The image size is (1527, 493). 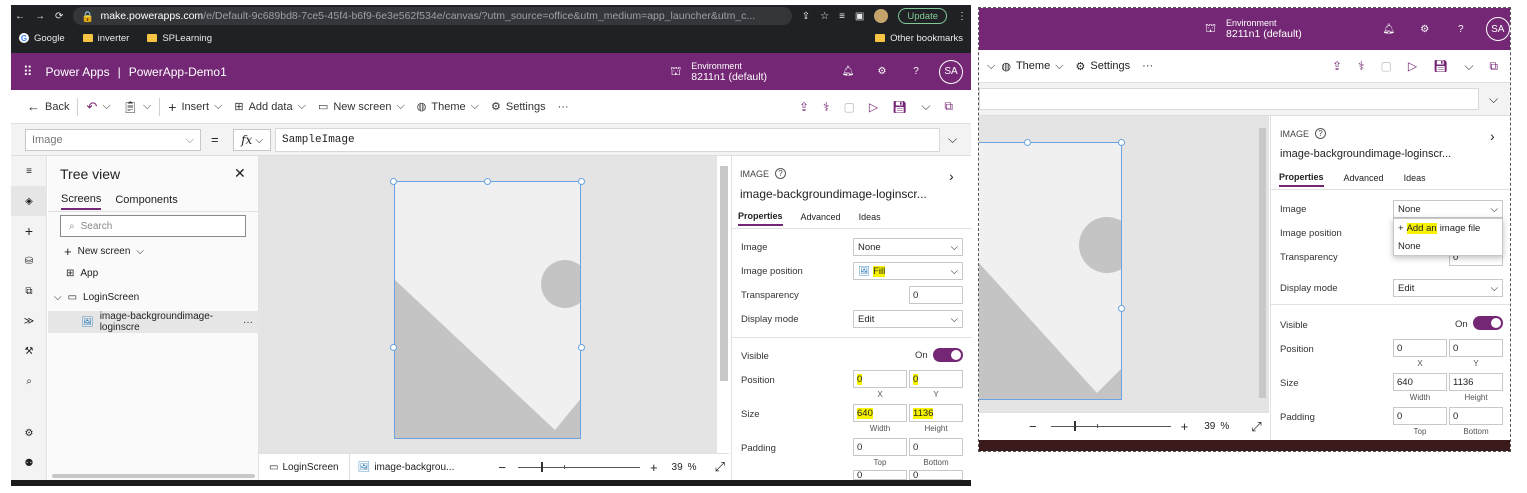 I want to click on menu-item-none: None, so click(x=1448, y=246).